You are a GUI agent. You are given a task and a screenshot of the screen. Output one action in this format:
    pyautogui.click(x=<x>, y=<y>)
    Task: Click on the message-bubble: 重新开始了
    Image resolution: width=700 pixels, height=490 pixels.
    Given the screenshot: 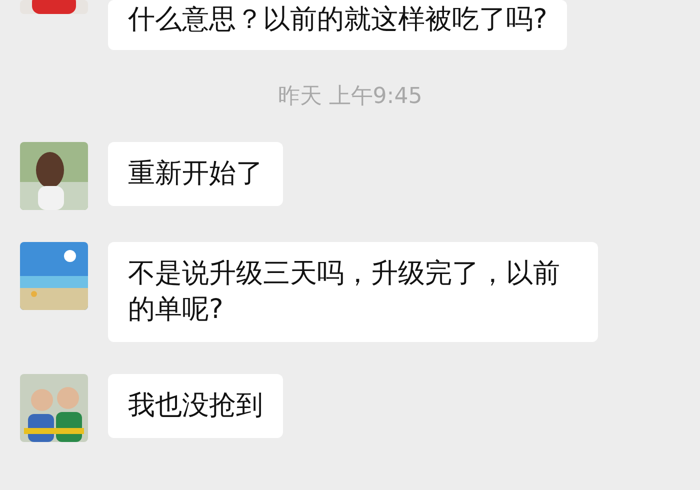 What is the action you would take?
    pyautogui.click(x=195, y=174)
    